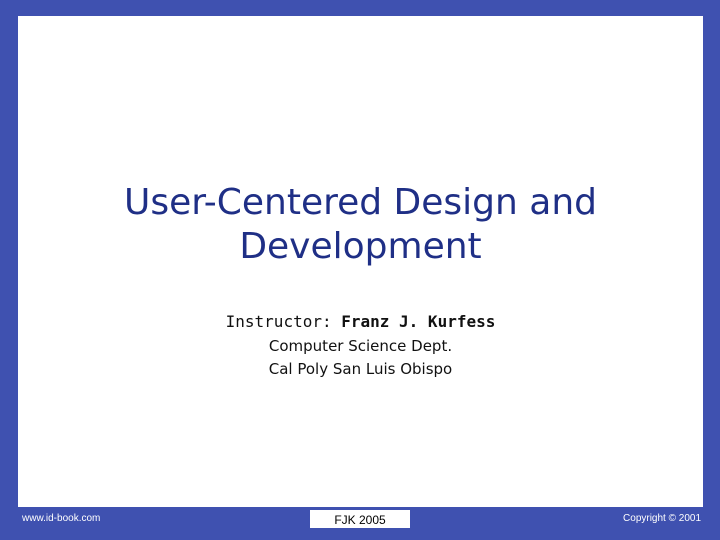 The image size is (720, 540). I want to click on instructor-name: Franz J. Kurfess, so click(418, 321).